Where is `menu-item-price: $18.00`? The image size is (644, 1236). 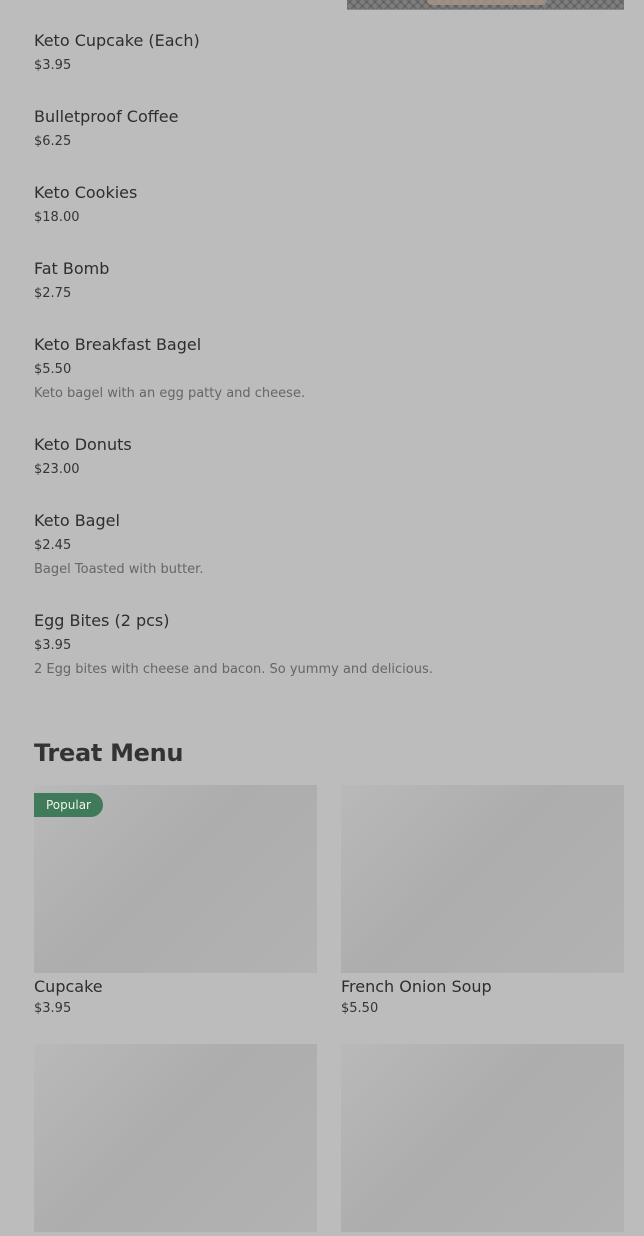 menu-item-price: $18.00 is located at coordinates (57, 217).